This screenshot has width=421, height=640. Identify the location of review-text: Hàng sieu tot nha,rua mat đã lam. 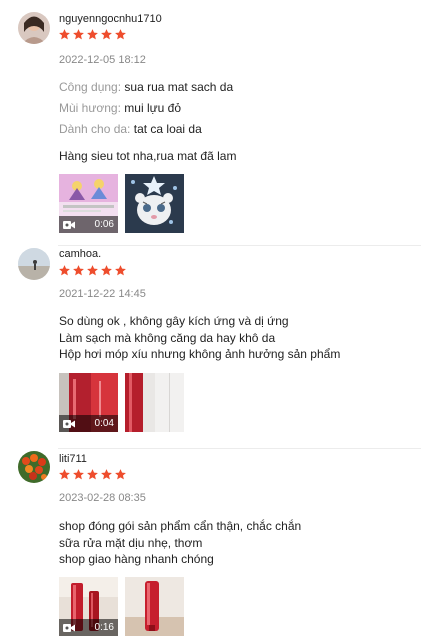
(147, 156).